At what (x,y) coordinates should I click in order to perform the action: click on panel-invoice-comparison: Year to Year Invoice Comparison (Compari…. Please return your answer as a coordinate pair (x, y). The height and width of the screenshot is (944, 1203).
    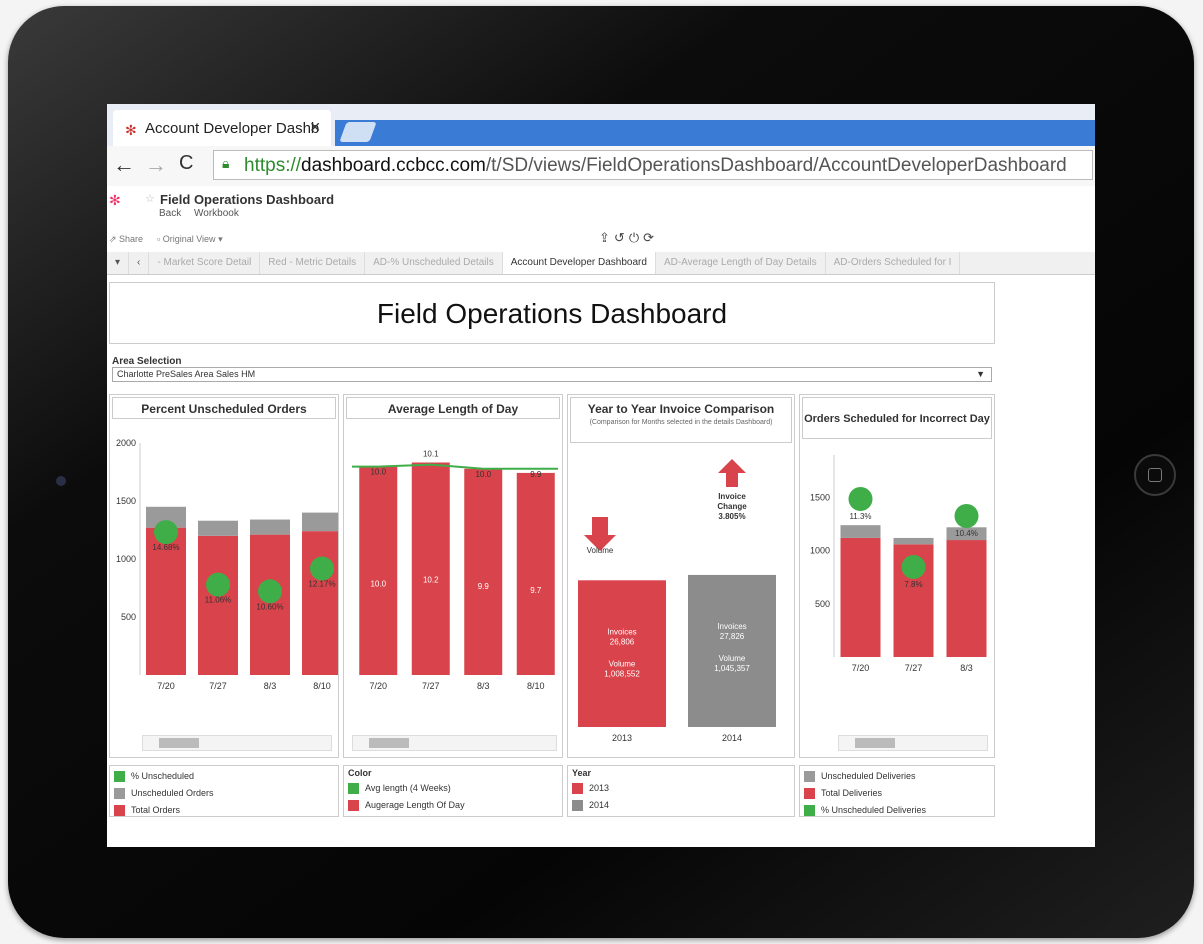
    Looking at the image, I should click on (681, 576).